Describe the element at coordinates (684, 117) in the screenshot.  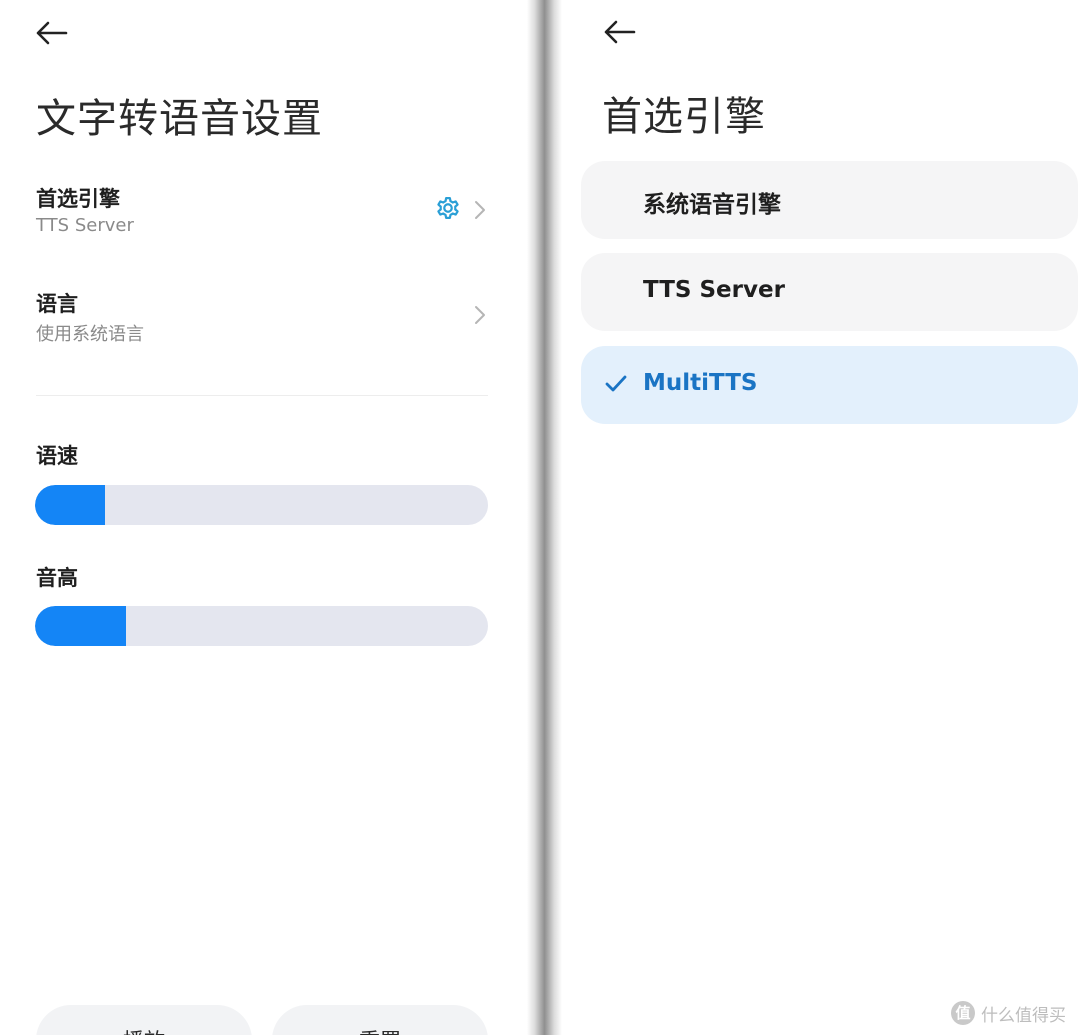
I see `page-title: 首选引擎` at that location.